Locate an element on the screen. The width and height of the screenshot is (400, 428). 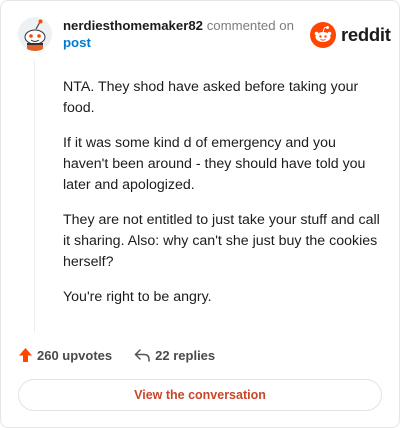
username: nerdiesthomemaker82 is located at coordinates (133, 25).